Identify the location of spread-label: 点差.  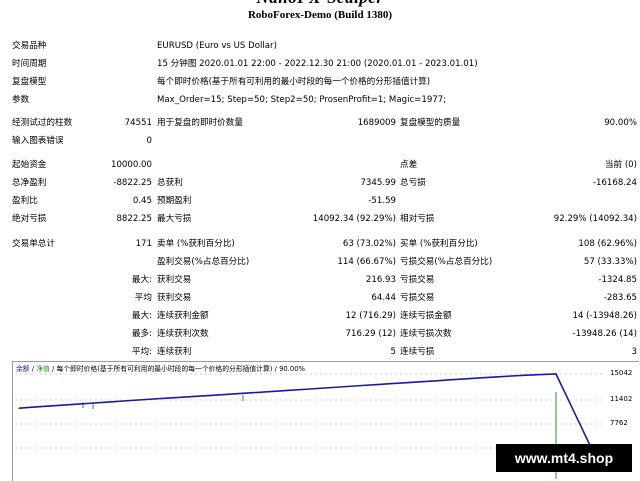
(409, 165).